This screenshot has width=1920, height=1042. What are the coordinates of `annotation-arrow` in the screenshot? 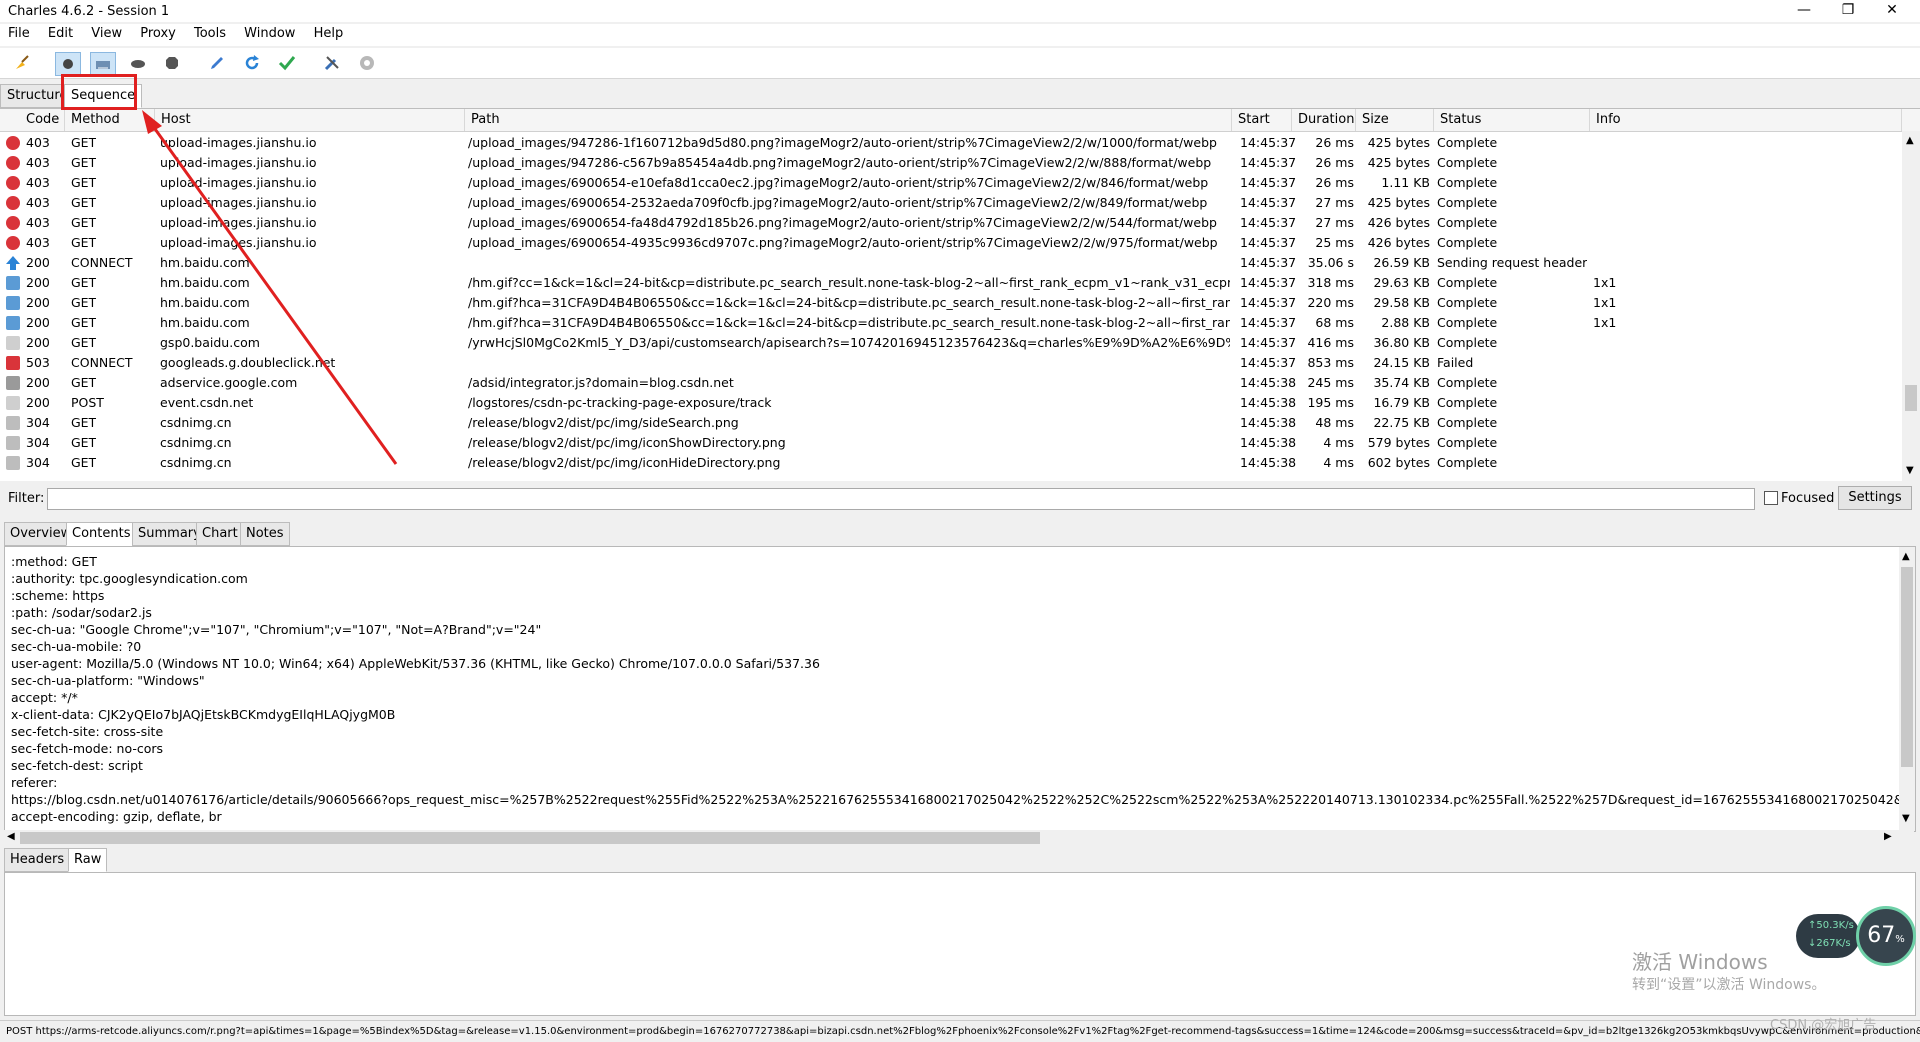 It's located at (270, 287).